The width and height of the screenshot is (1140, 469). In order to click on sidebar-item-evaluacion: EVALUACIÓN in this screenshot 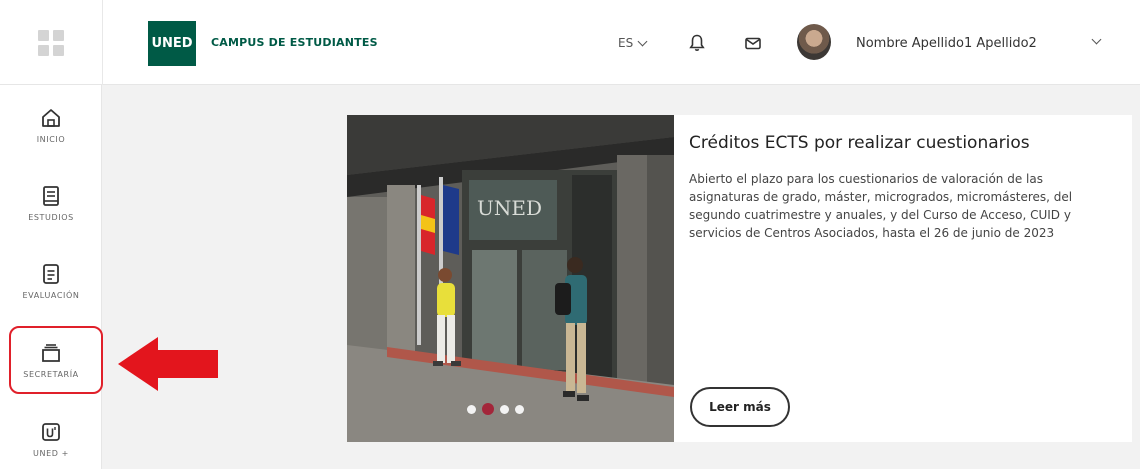, I will do `click(51, 281)`.